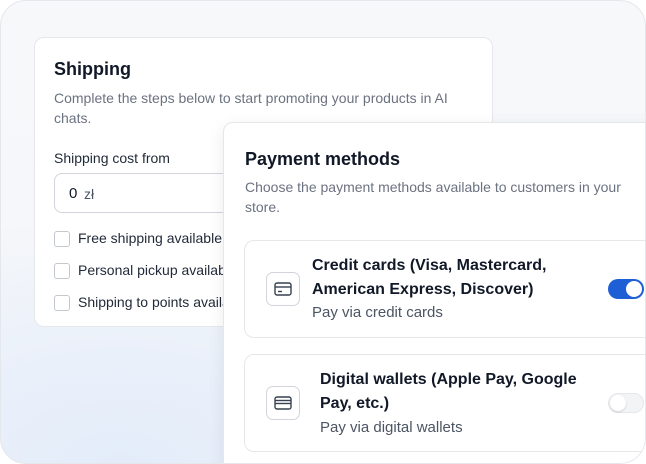 The image size is (646, 464). What do you see at coordinates (62, 271) in the screenshot?
I see `personal-pickup-checkbox` at bounding box center [62, 271].